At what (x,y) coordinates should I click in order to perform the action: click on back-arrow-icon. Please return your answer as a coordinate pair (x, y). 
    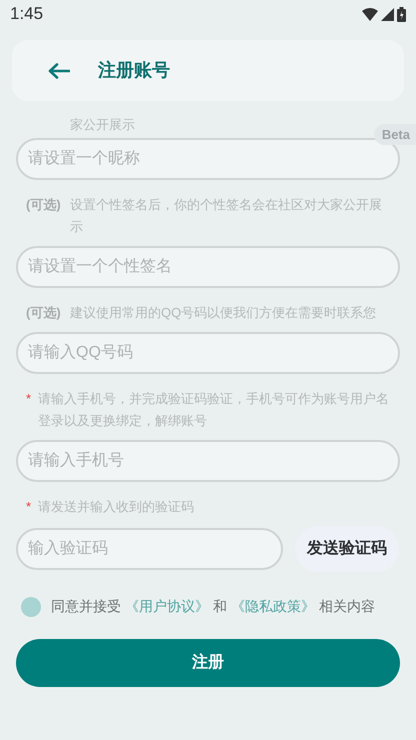
    Looking at the image, I should click on (59, 70).